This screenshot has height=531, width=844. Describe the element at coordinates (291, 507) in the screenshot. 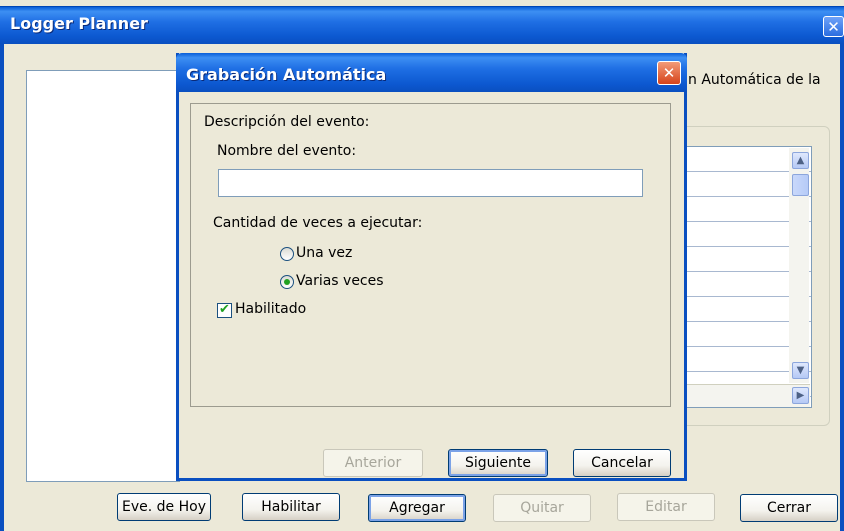

I see `enable-button: Habilitar` at that location.